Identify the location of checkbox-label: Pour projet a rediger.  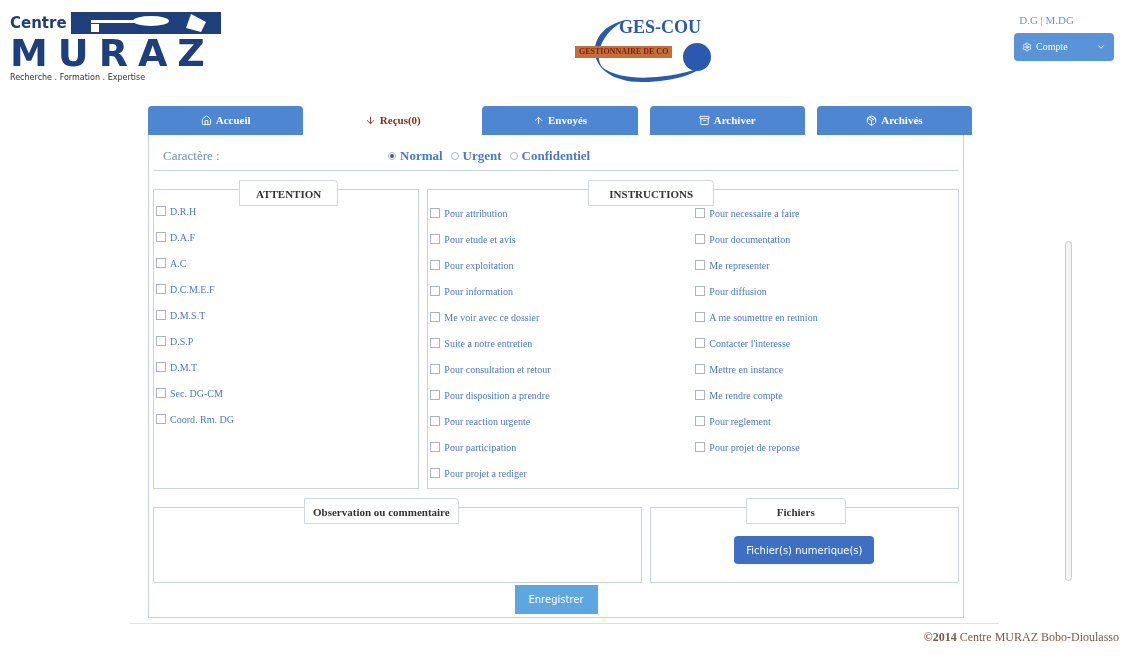
(485, 473).